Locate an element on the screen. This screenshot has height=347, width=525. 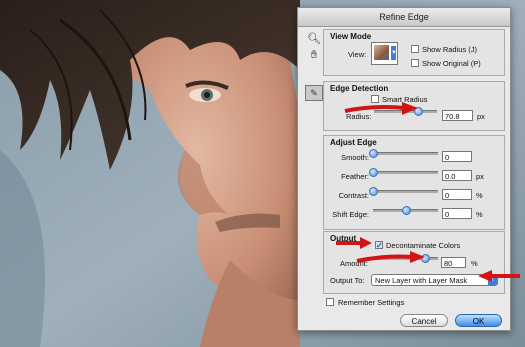
annotation-arrow-decontaminate is located at coordinates (354, 243).